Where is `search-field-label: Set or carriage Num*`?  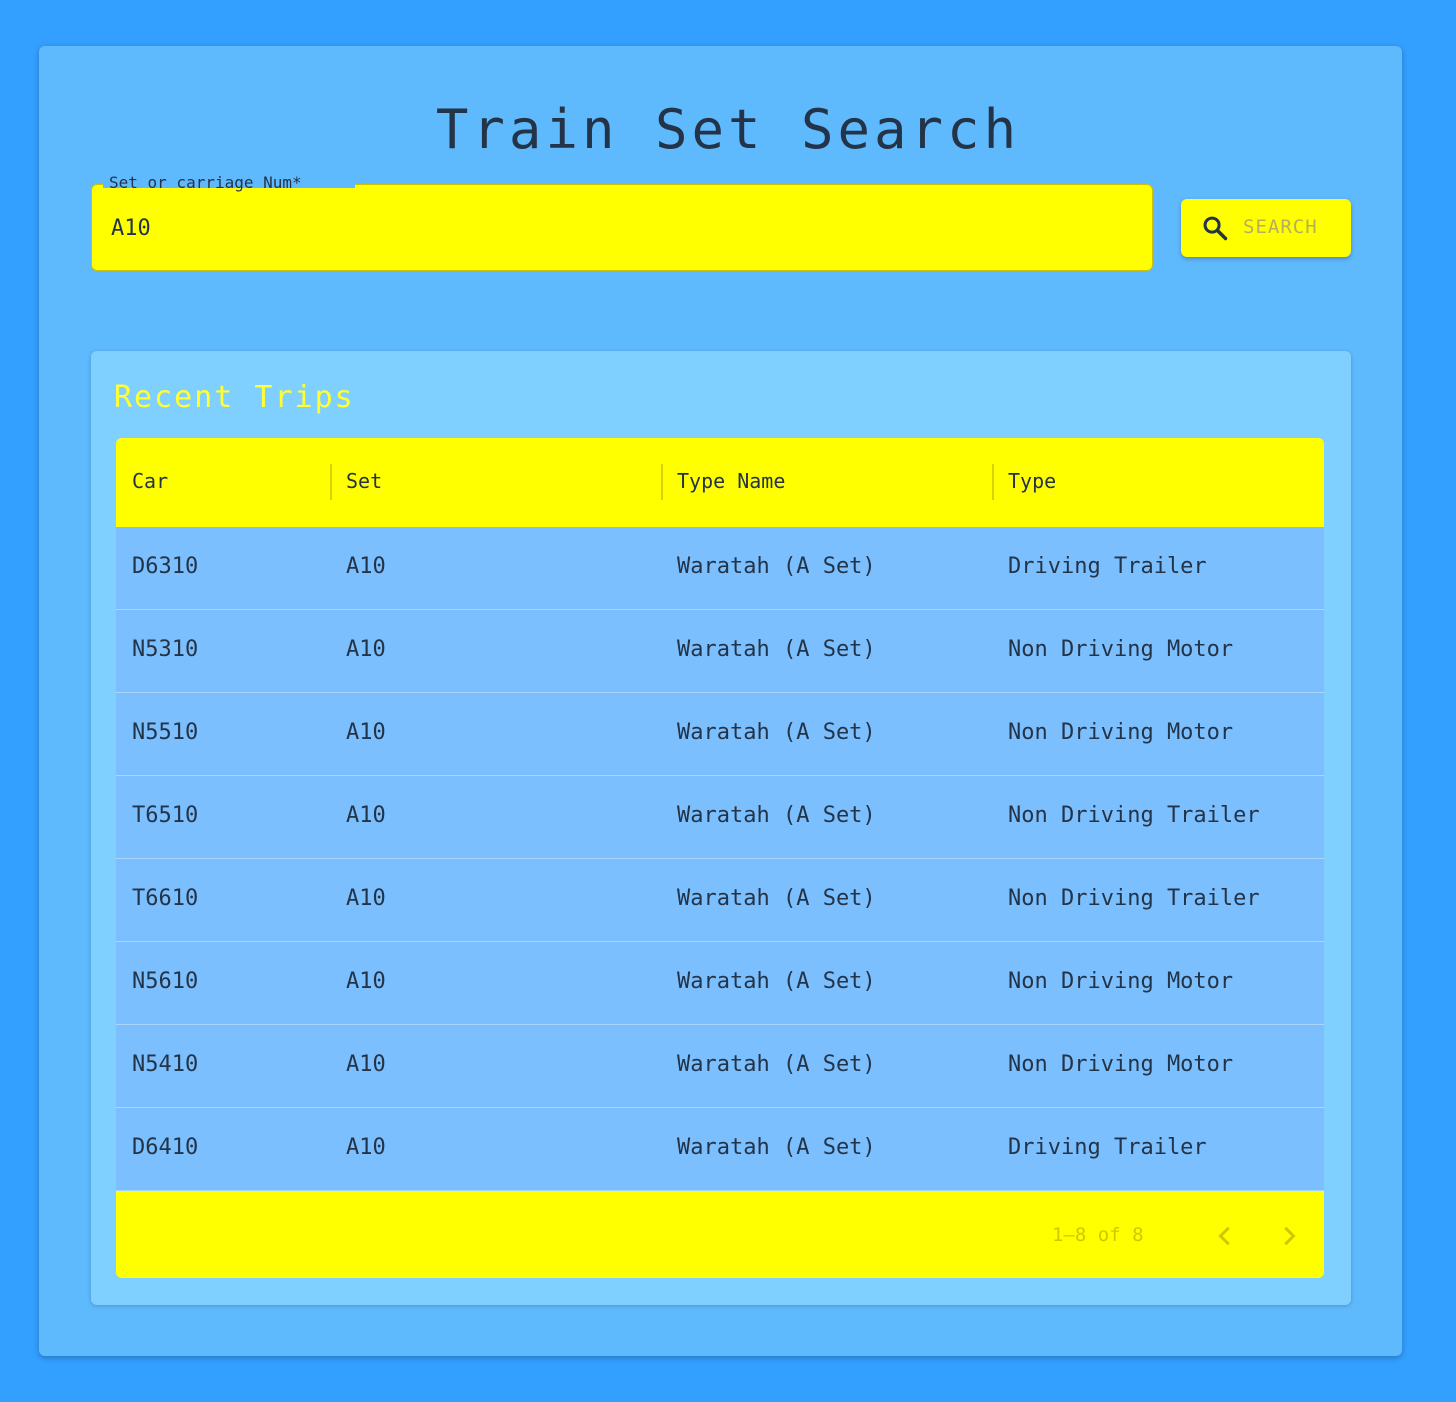 search-field-label: Set or carriage Num* is located at coordinates (205, 182).